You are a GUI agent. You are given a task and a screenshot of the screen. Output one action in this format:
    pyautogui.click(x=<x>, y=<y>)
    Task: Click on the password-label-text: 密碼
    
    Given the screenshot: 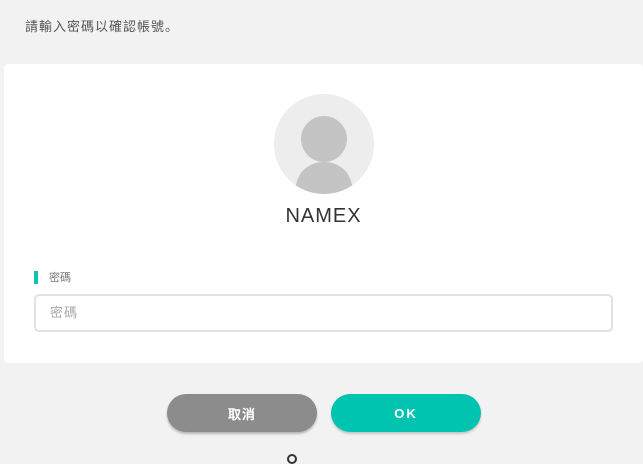 What is the action you would take?
    pyautogui.click(x=60, y=277)
    